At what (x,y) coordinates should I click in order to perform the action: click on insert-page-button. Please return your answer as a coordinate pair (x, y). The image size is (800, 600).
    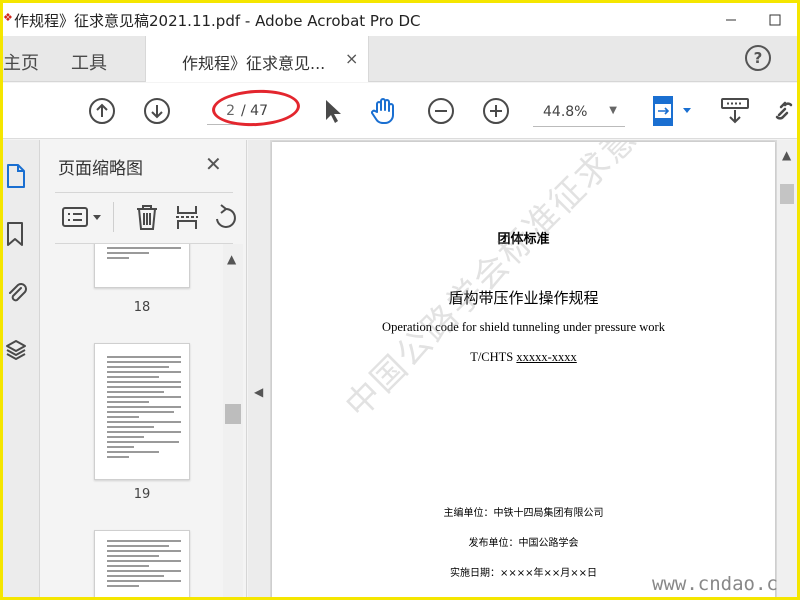
    Looking at the image, I should click on (187, 217).